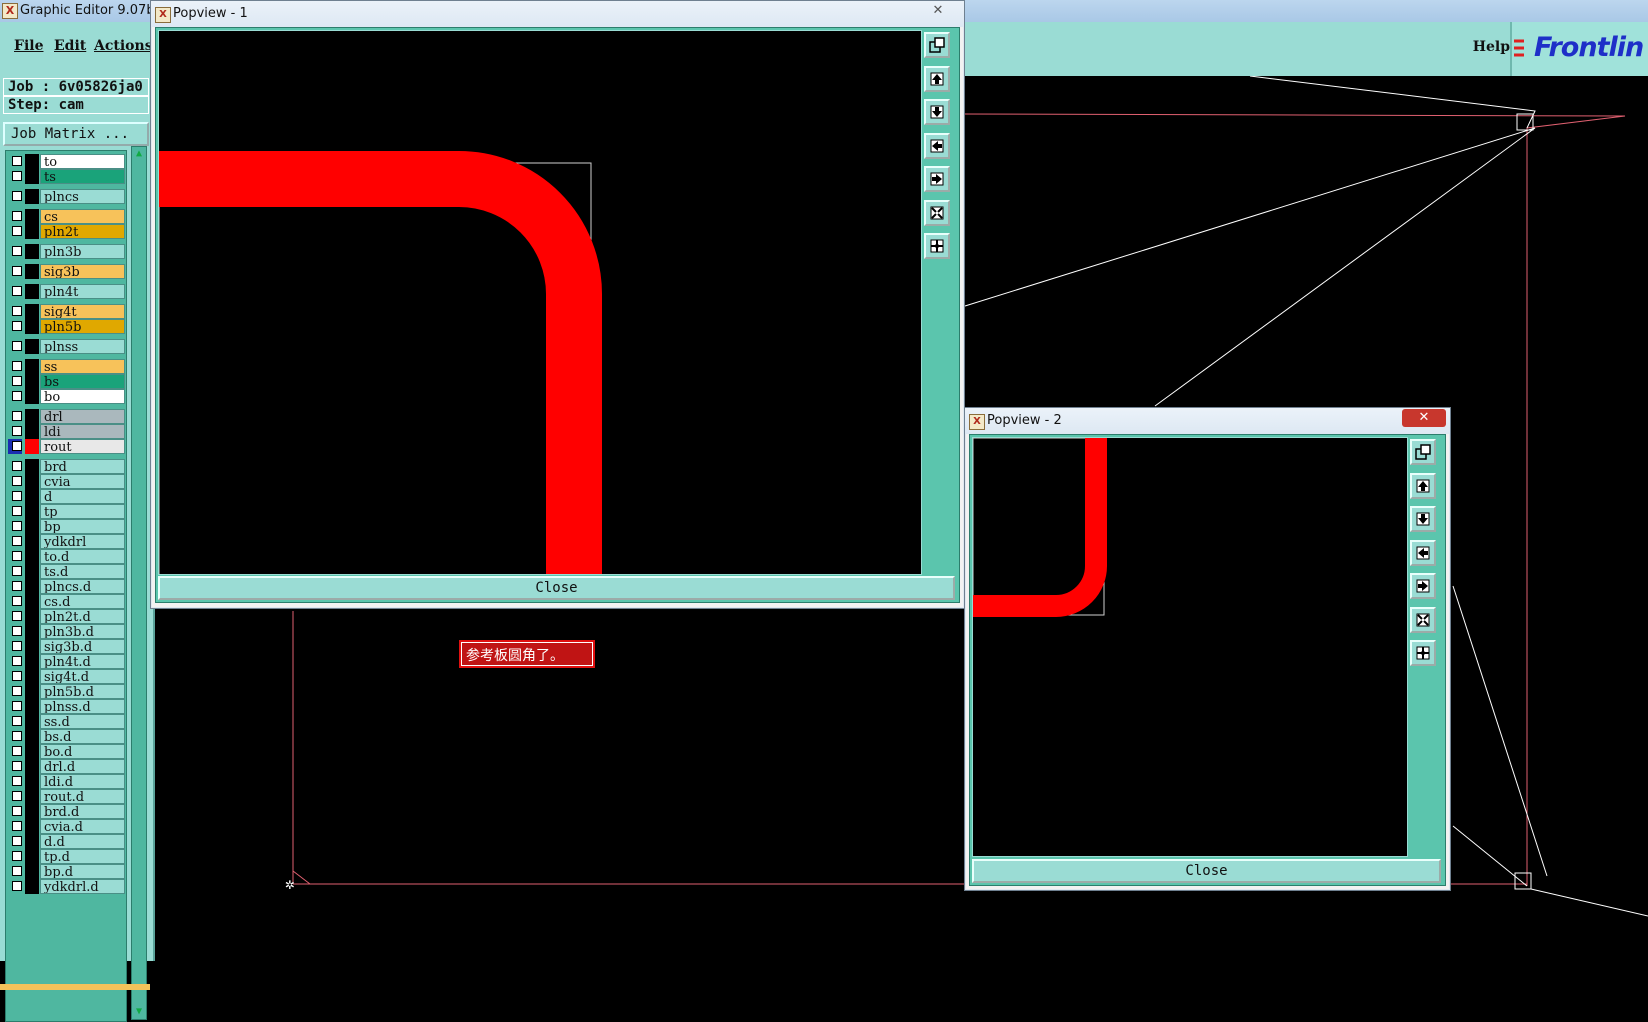 The height and width of the screenshot is (1022, 1648). What do you see at coordinates (70, 46) in the screenshot?
I see `menu-edit: Edit` at bounding box center [70, 46].